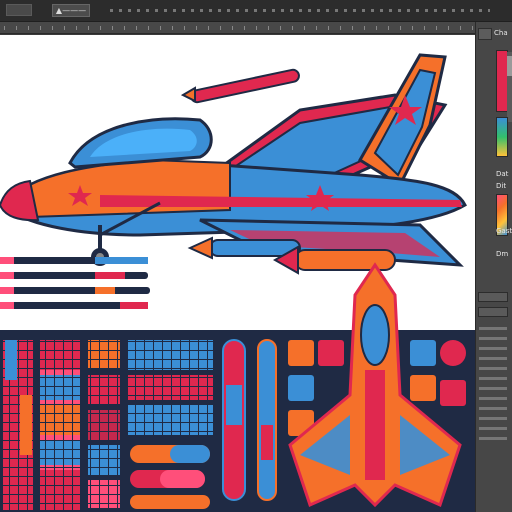  What do you see at coordinates (485, 34) in the screenshot?
I see `panel-tab` at bounding box center [485, 34].